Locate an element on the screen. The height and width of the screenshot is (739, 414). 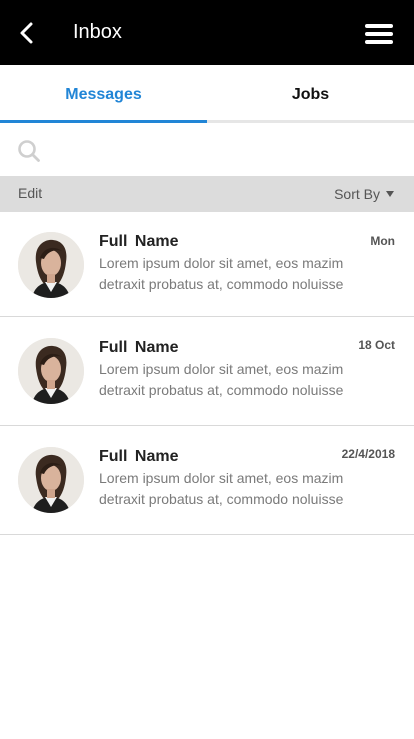
chevron-left-icon is located at coordinates (26, 33).